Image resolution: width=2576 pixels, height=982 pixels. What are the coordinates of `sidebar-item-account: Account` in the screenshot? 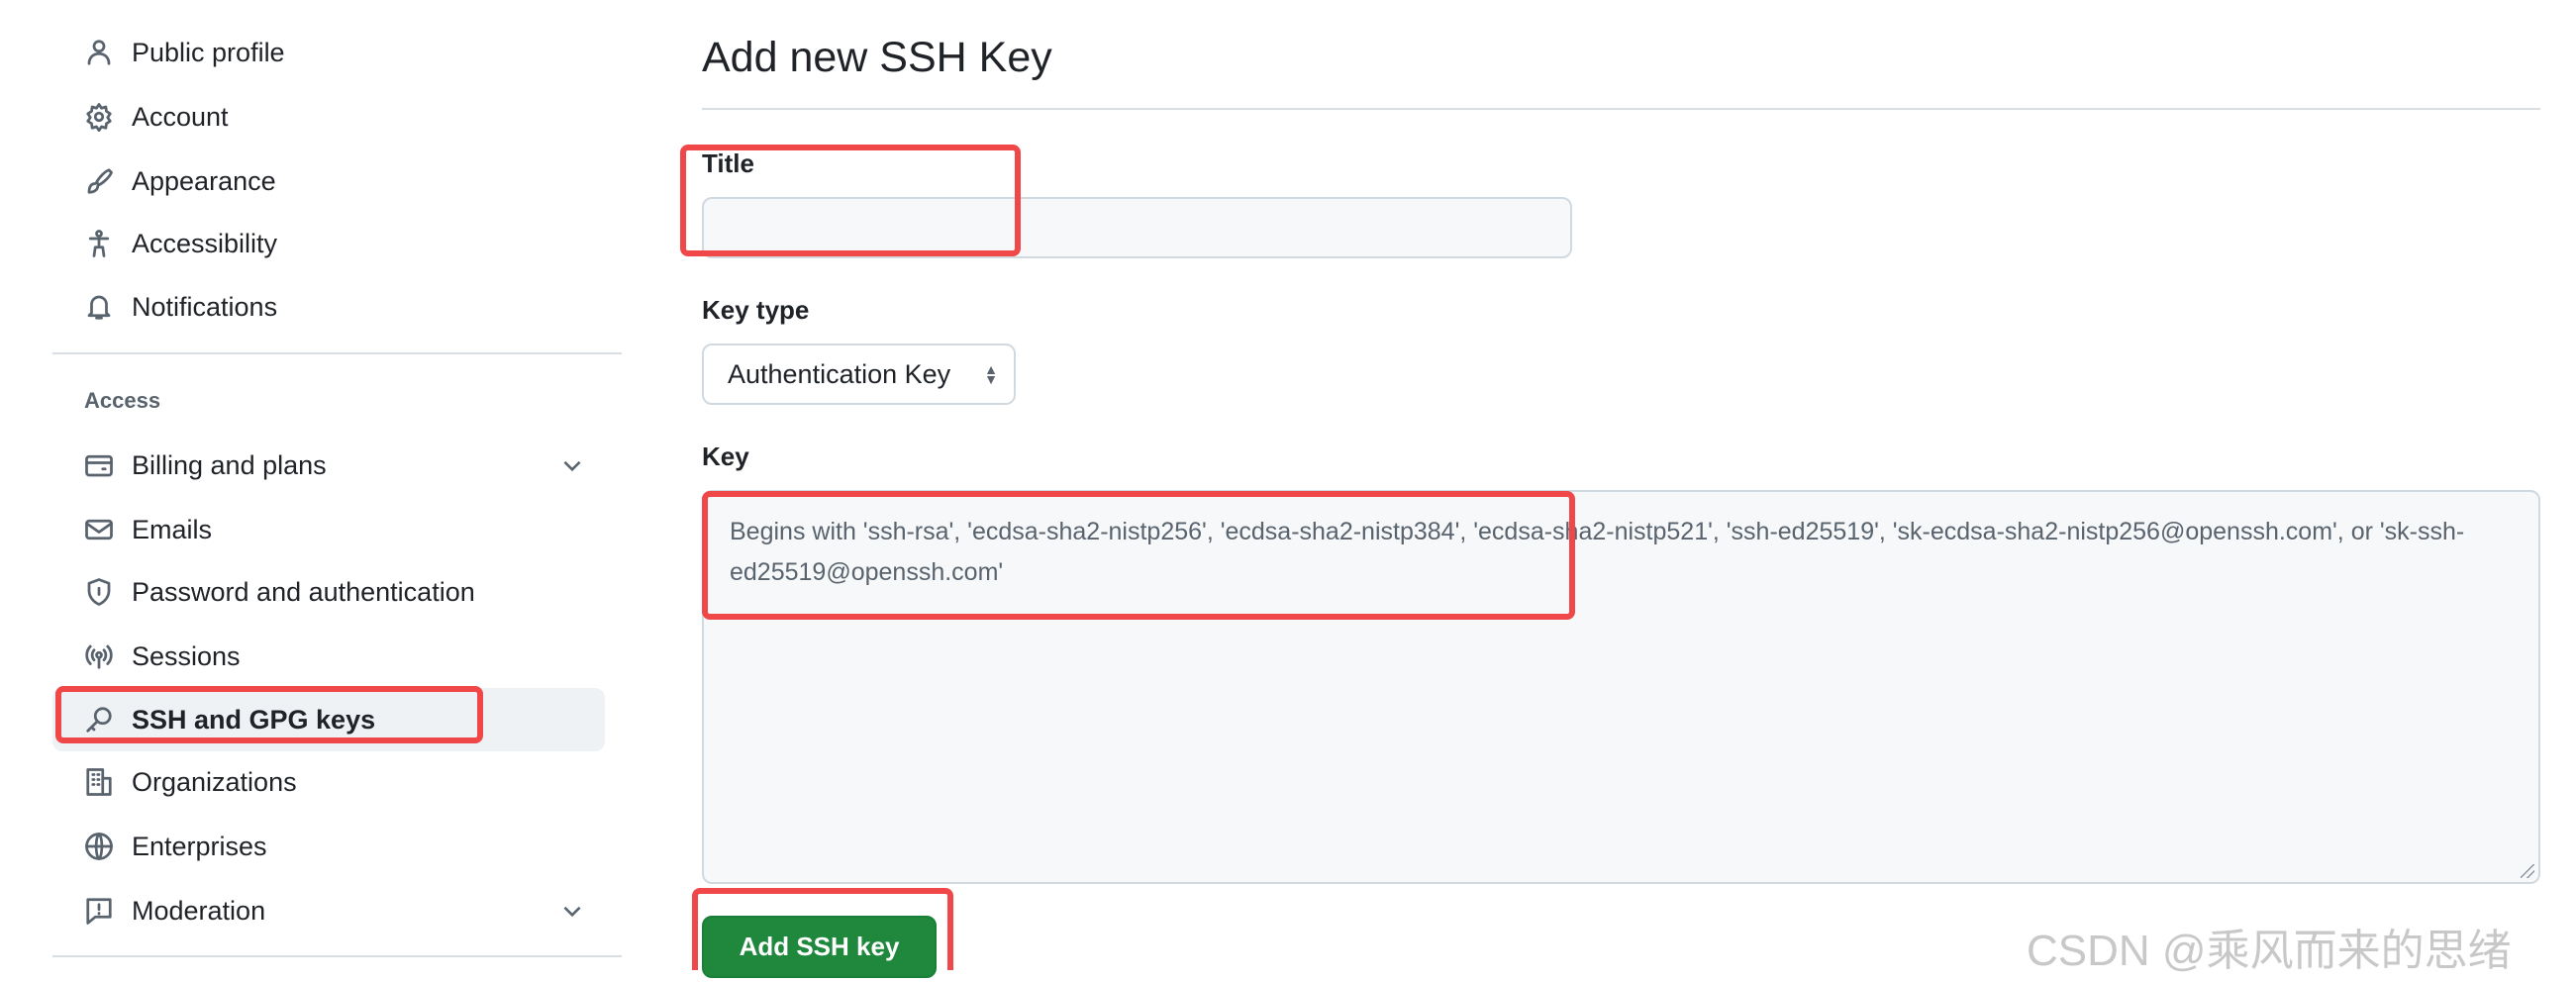 It's located at (329, 116).